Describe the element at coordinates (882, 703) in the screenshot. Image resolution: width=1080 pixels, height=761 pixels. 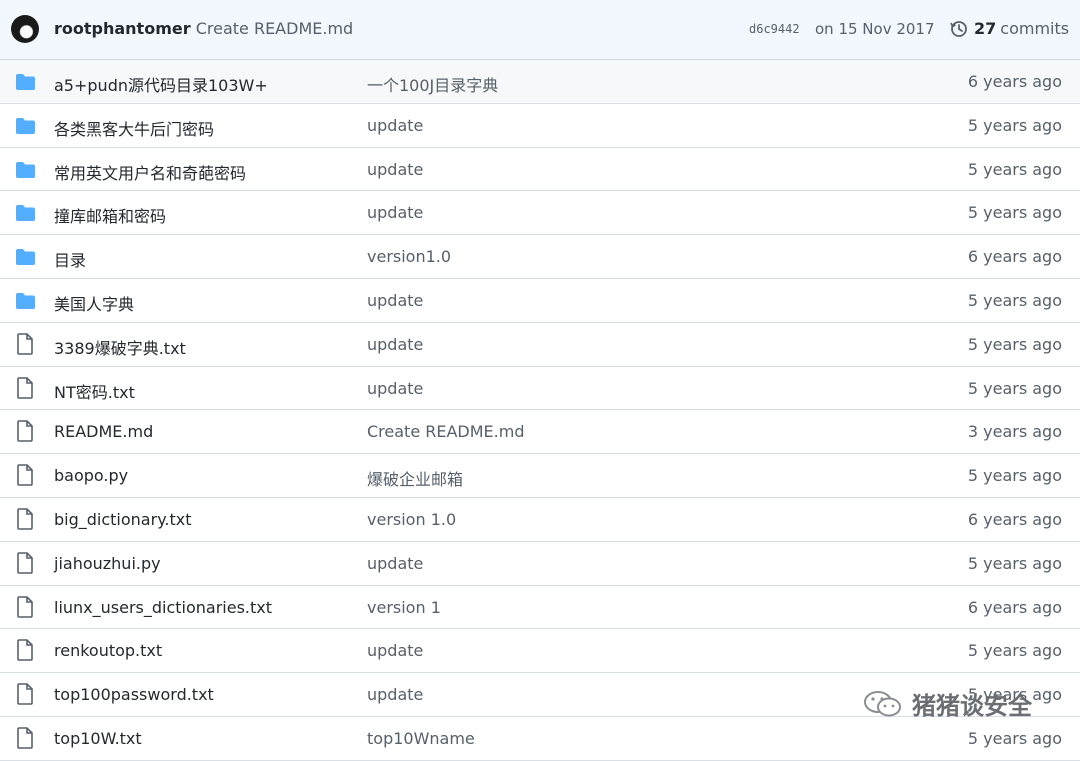
I see `wechat-icon` at that location.